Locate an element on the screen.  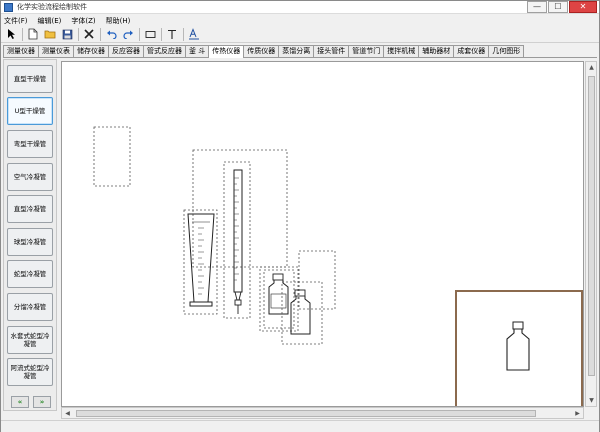
horizontal-scrollbar: ◀ ▶ is located at coordinates (322, 413).